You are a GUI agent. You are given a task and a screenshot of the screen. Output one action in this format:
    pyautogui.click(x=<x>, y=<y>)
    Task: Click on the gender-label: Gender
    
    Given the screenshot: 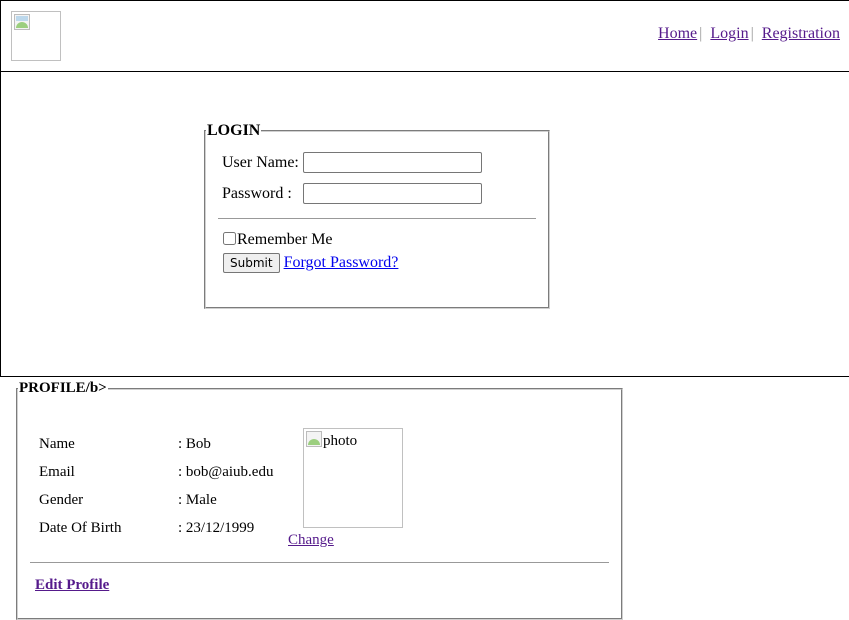 What is the action you would take?
    pyautogui.click(x=61, y=499)
    